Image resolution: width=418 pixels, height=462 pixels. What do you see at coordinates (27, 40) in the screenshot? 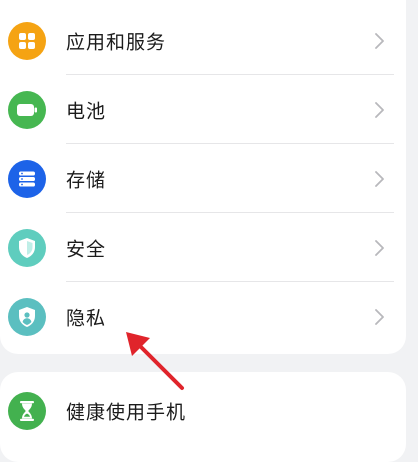
I see `apps-icon` at bounding box center [27, 40].